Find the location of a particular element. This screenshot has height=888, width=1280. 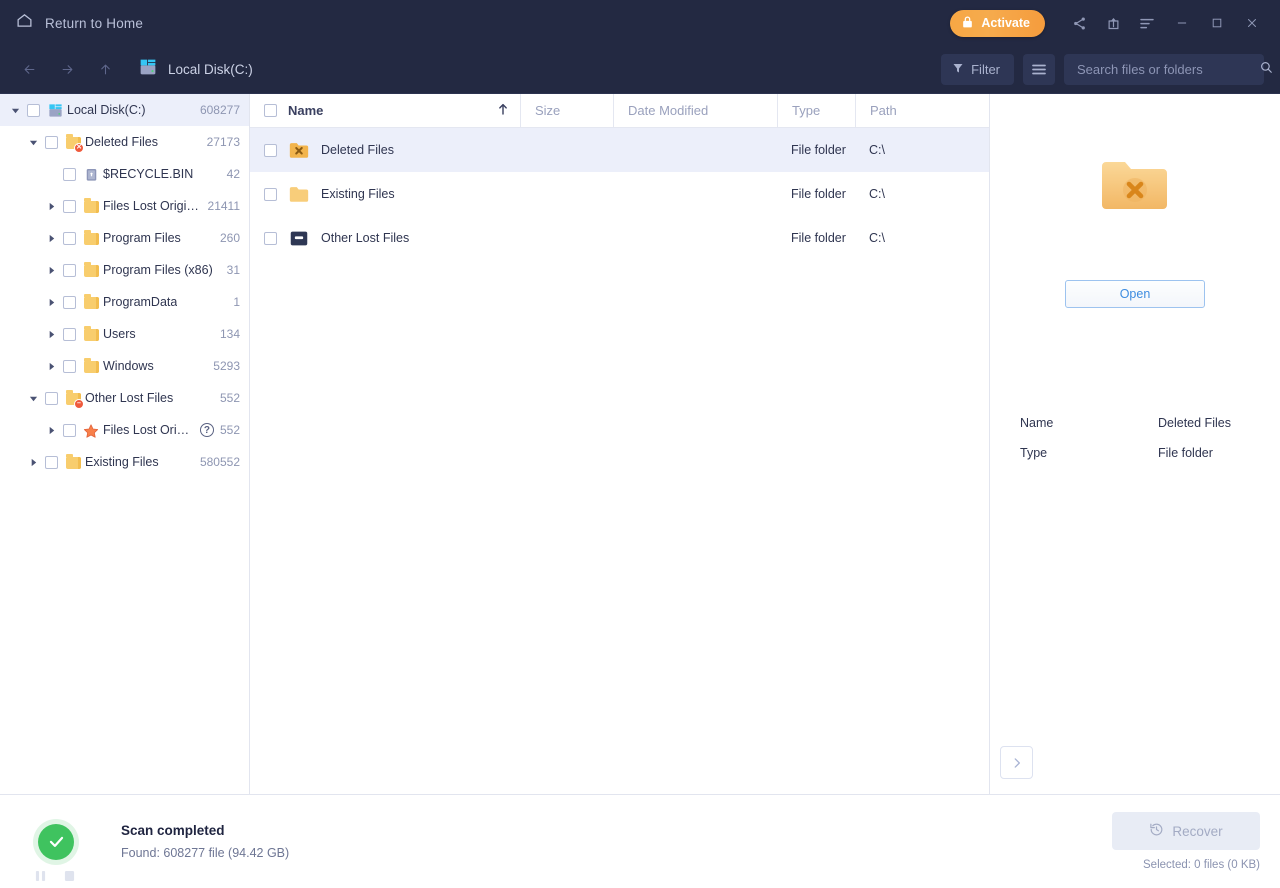

tree-item-files-lost-original-di: Files Lost Original Di… 21411 is located at coordinates (124, 206).